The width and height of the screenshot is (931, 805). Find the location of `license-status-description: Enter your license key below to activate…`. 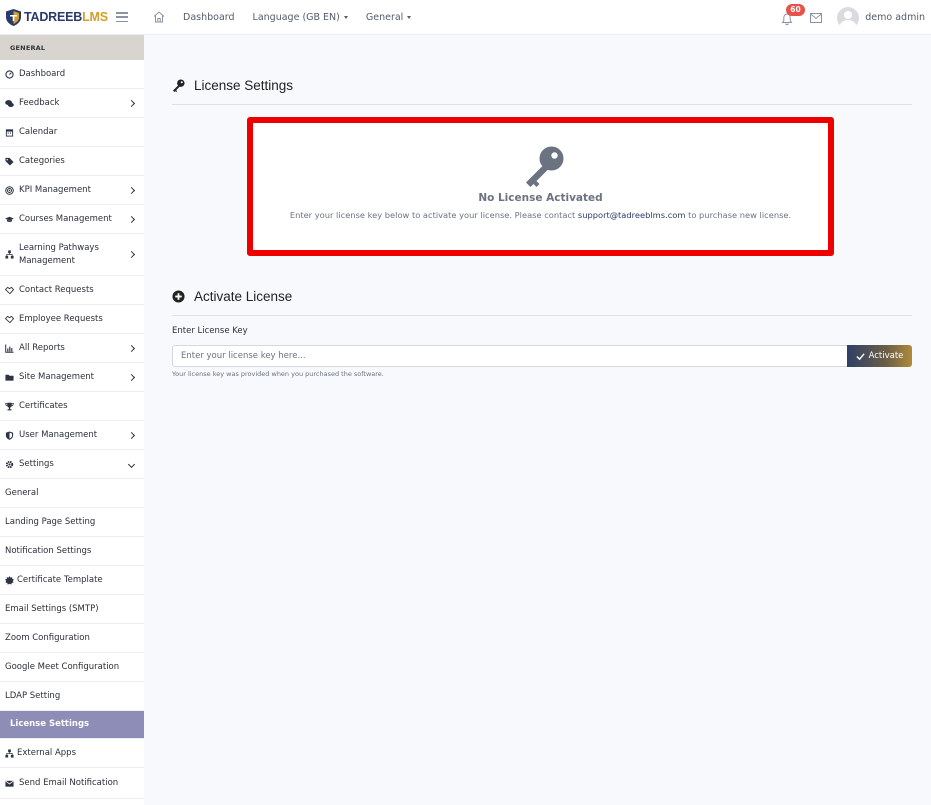

license-status-description: Enter your license key below to activate… is located at coordinates (540, 215).